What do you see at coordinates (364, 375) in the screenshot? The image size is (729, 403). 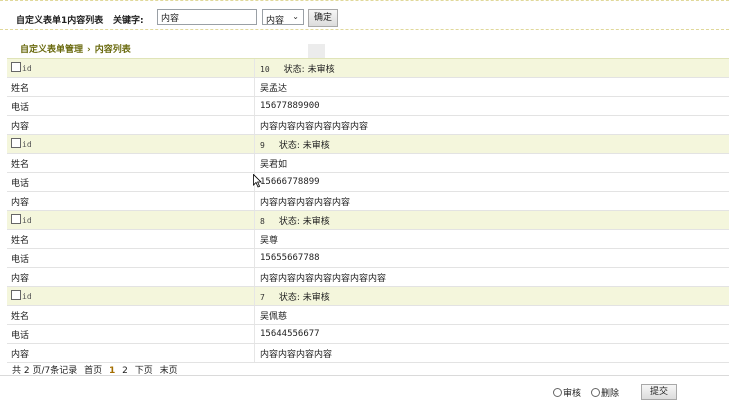 I see `divider` at bounding box center [364, 375].